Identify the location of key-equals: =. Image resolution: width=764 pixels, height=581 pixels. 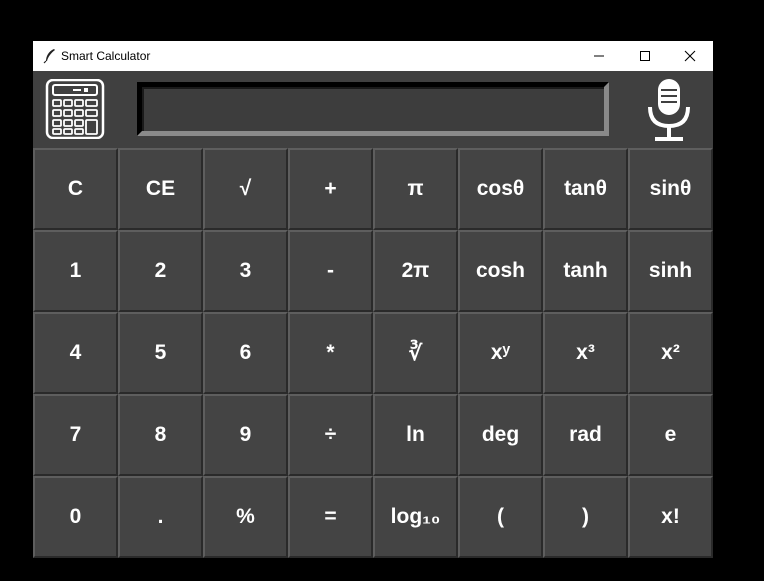
(330, 517).